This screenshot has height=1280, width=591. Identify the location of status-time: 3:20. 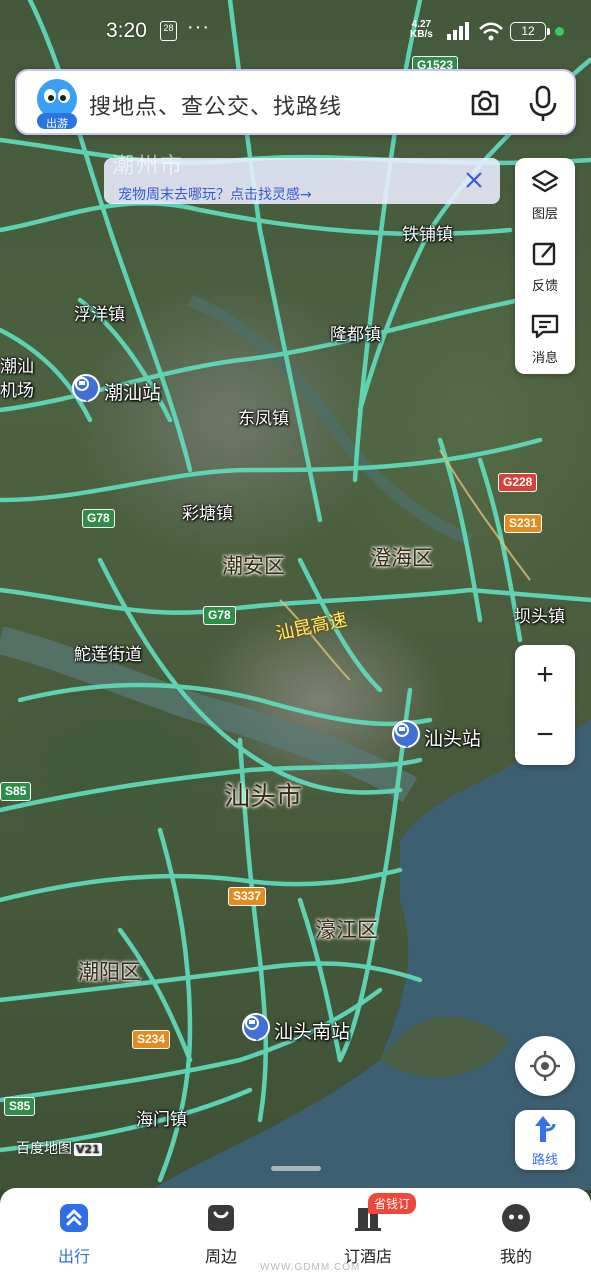
(126, 30).